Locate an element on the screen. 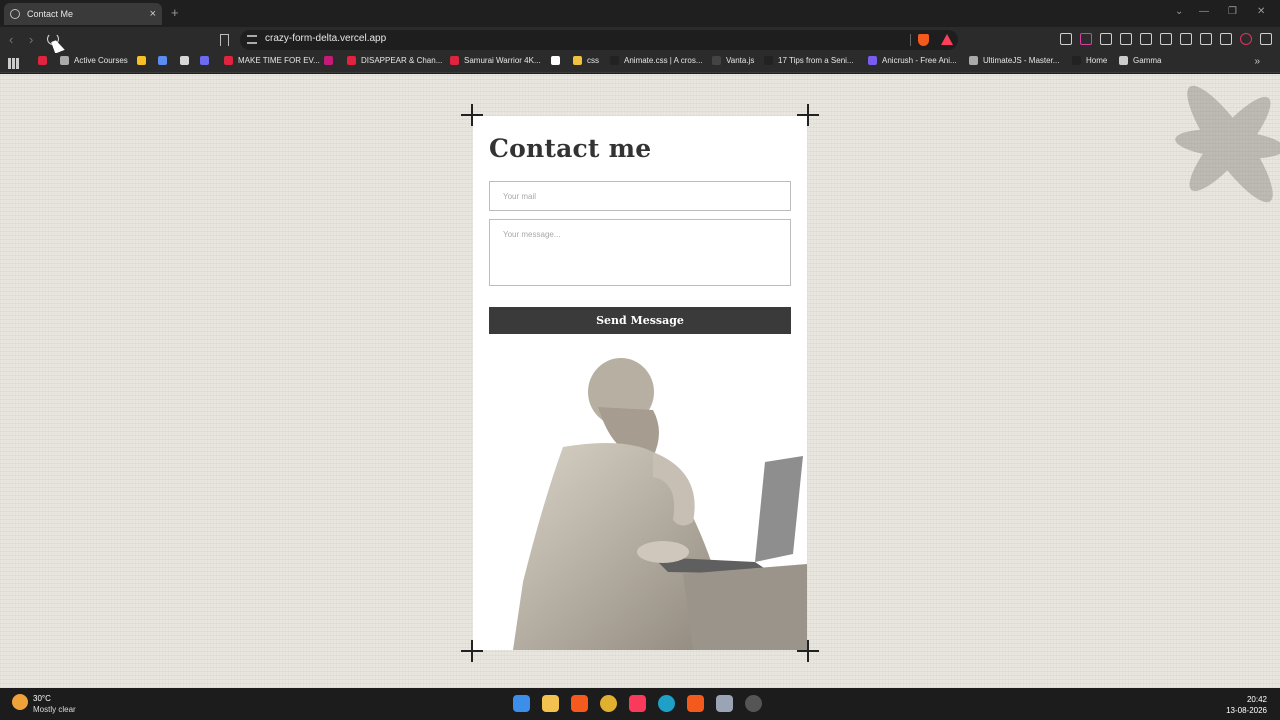 This screenshot has width=1280, height=720. email-field: Your mail is located at coordinates (640, 196).